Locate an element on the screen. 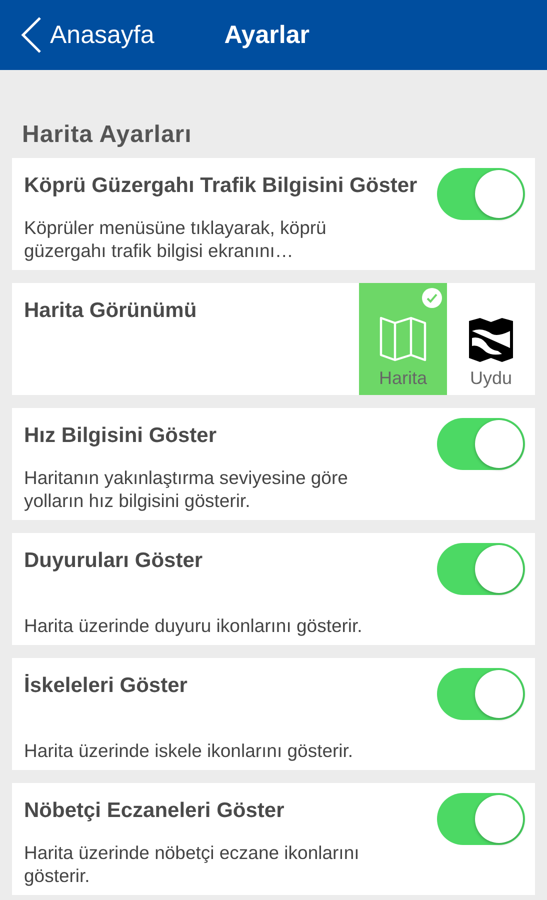 The image size is (547, 900). setting-description: Harita üzerinde duyuru ikonlarını gösterir. is located at coordinates (194, 625).